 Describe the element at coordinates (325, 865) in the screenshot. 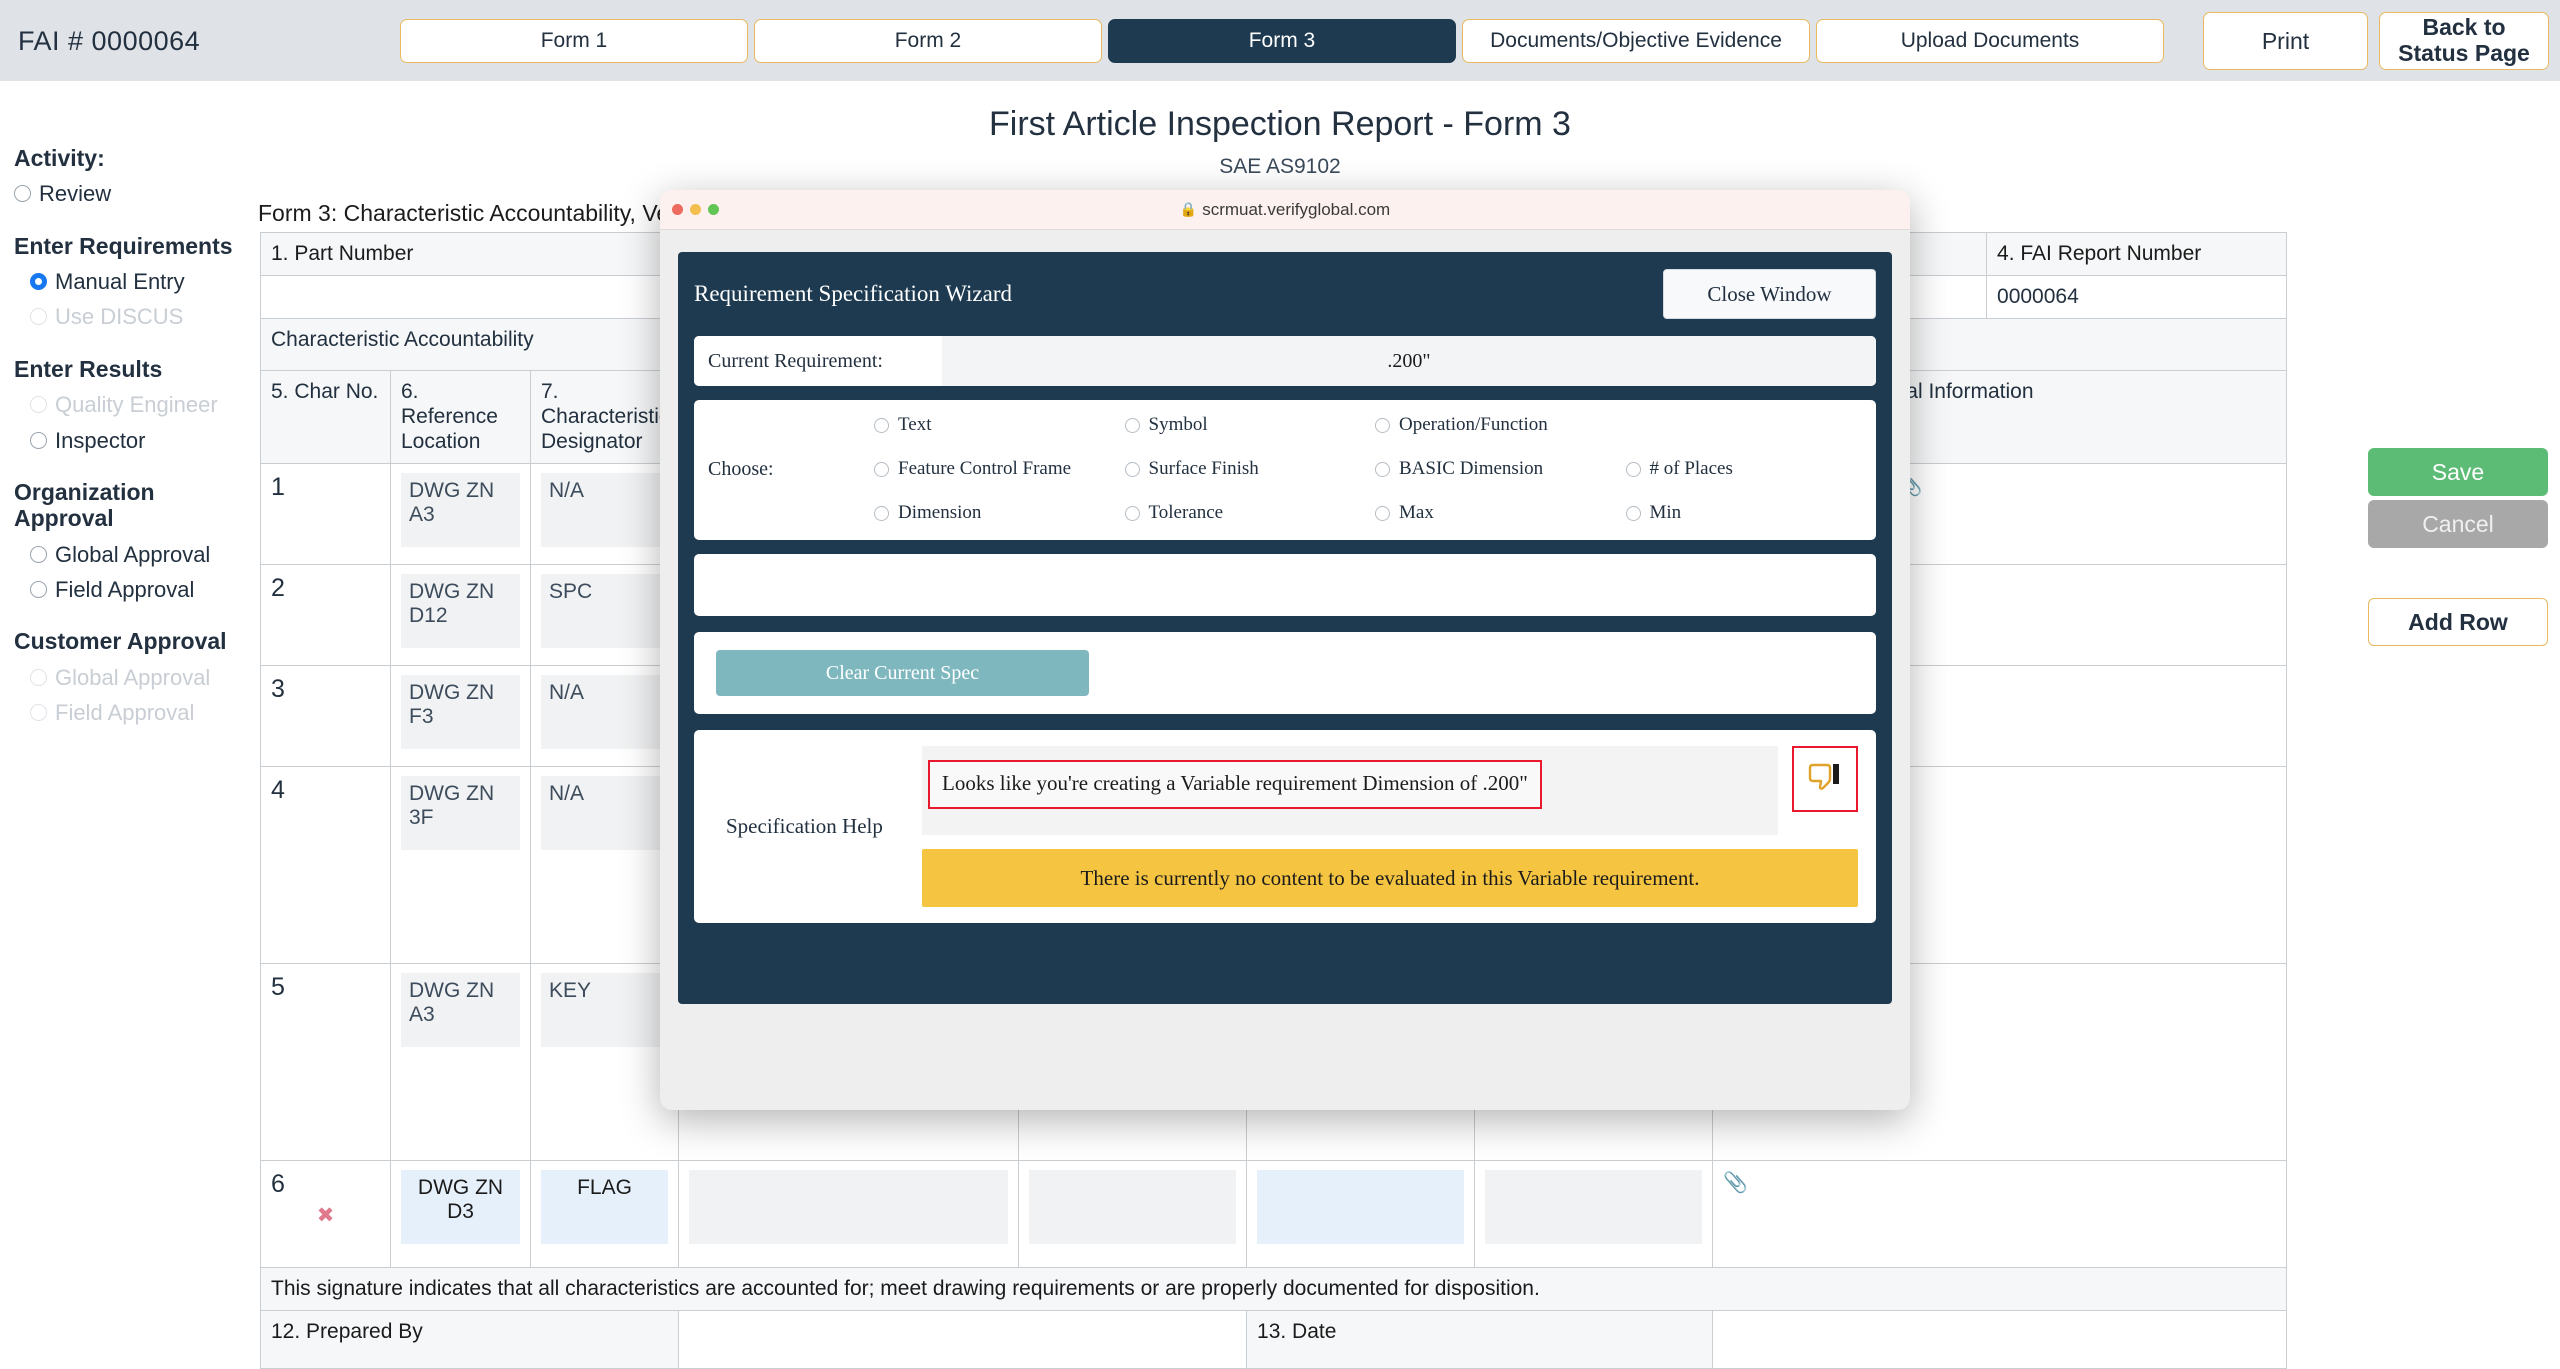

I see `cell-char-no: 4` at that location.